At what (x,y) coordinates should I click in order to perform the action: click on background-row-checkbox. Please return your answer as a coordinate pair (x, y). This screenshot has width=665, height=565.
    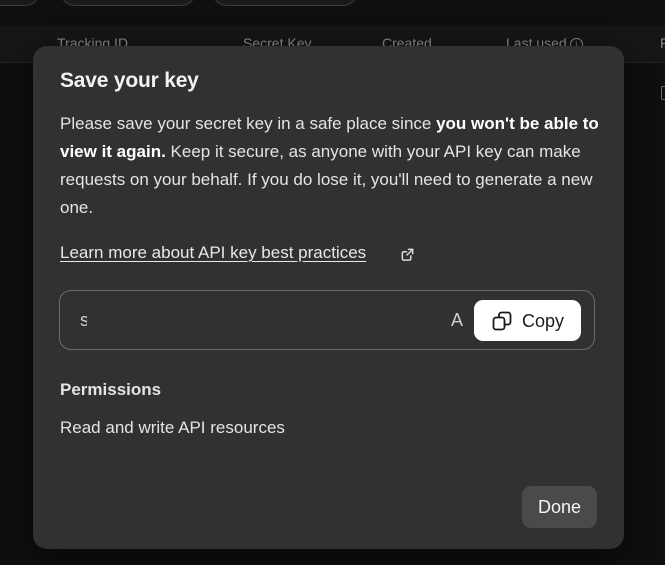
    Looking at the image, I should click on (663, 93).